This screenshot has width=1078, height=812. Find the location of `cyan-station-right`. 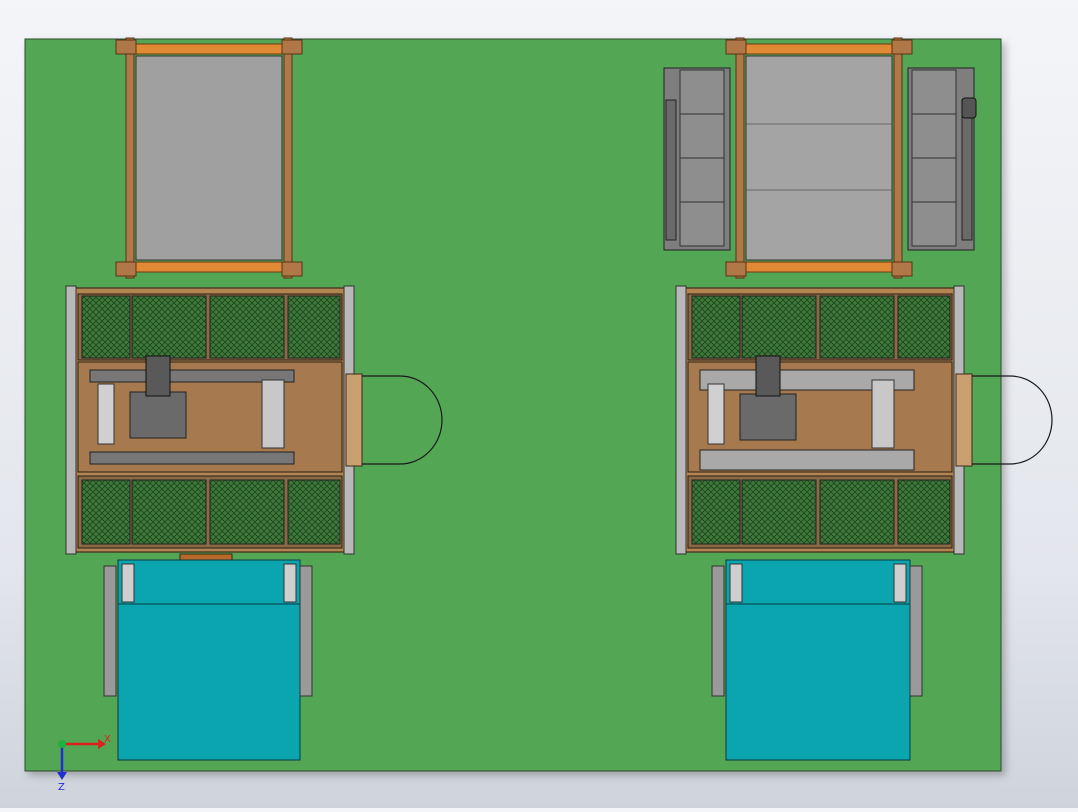

cyan-station-right is located at coordinates (817, 660).